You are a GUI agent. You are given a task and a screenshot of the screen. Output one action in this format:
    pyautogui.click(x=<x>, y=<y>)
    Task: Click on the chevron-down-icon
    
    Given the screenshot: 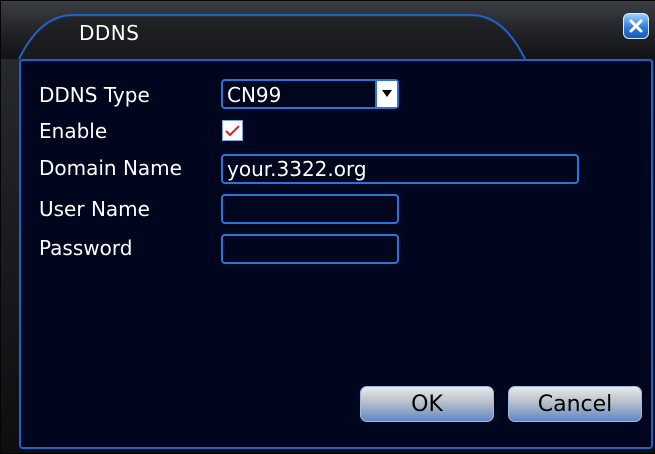 What is the action you would take?
    pyautogui.click(x=386, y=94)
    